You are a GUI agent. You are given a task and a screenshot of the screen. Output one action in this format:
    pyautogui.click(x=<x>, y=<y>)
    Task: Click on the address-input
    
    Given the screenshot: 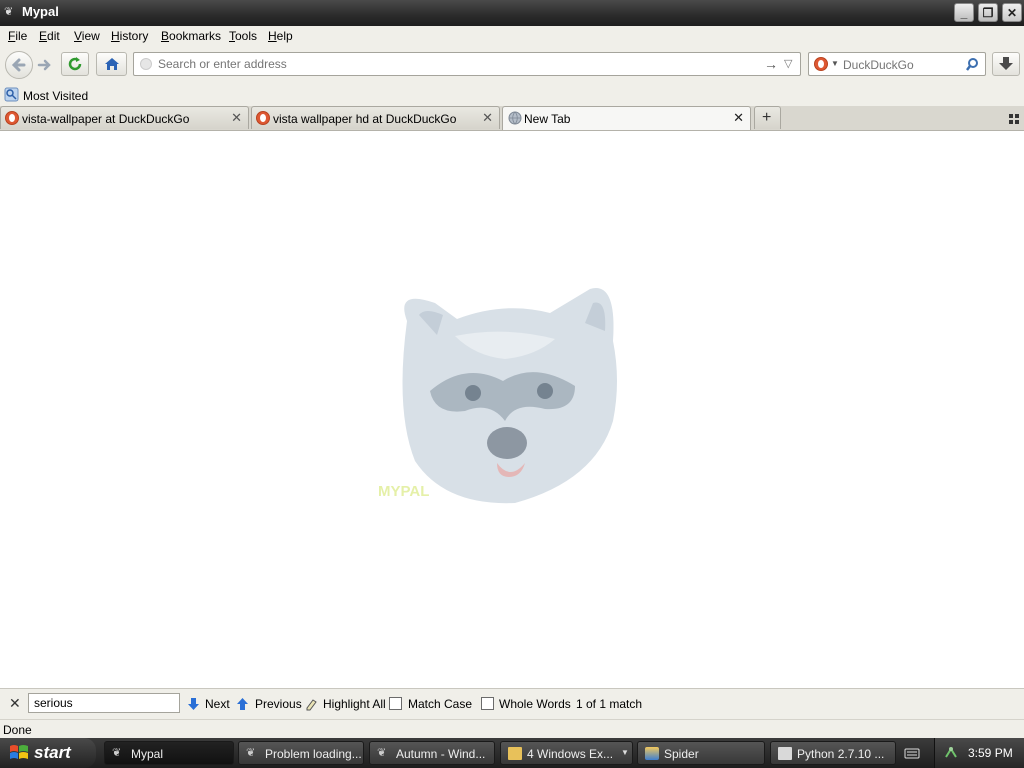 What is the action you would take?
    pyautogui.click(x=453, y=64)
    